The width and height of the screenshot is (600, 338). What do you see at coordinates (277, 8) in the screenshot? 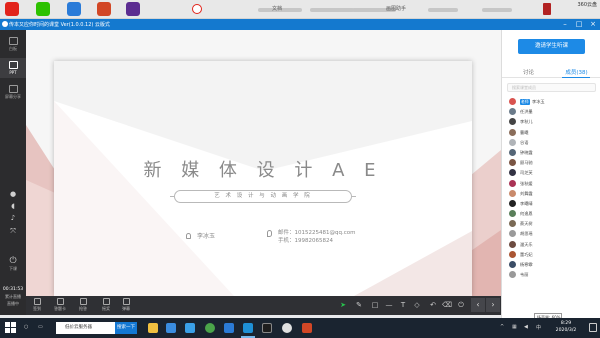
I see `desktop-label-docs: 文档` at bounding box center [277, 8].